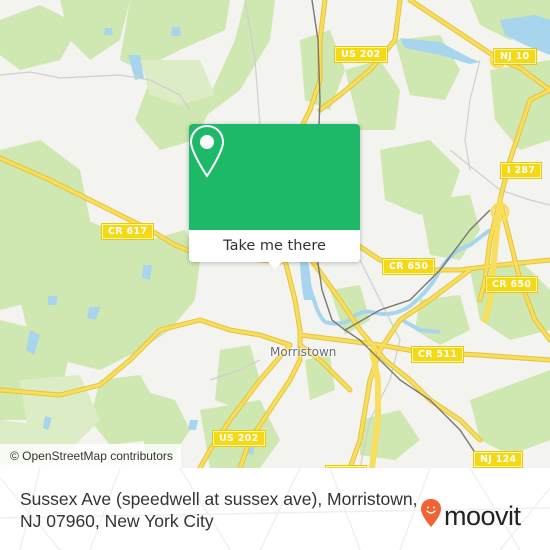 The width and height of the screenshot is (550, 550). Describe the element at coordinates (408, 266) in the screenshot. I see `road-shield-cr650-west: CR 650` at that location.